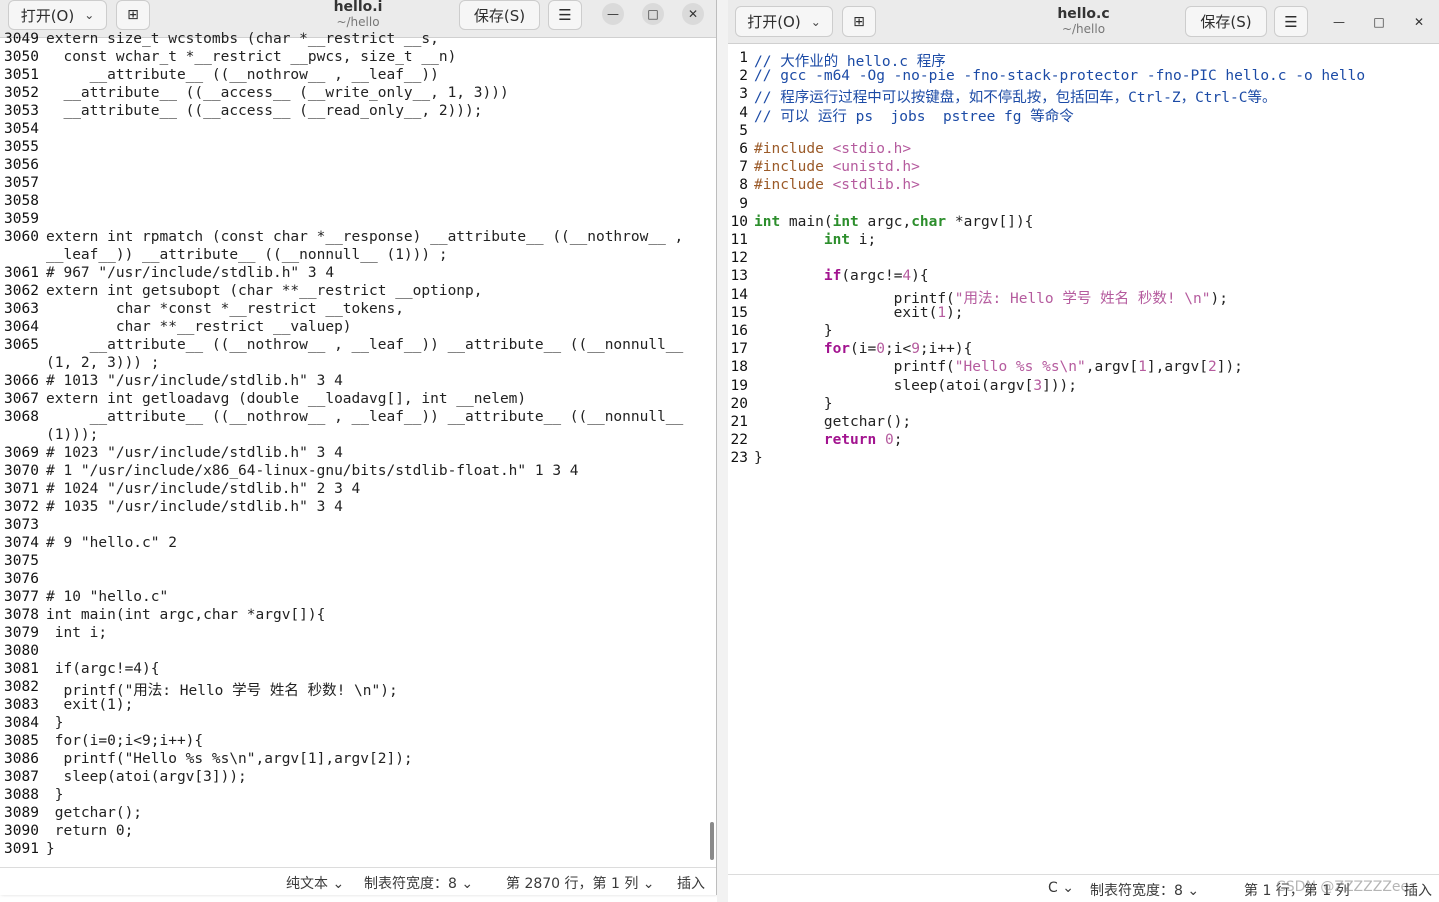 Image resolution: width=1439 pixels, height=902 pixels. I want to click on line-number: 3071, so click(21, 489).